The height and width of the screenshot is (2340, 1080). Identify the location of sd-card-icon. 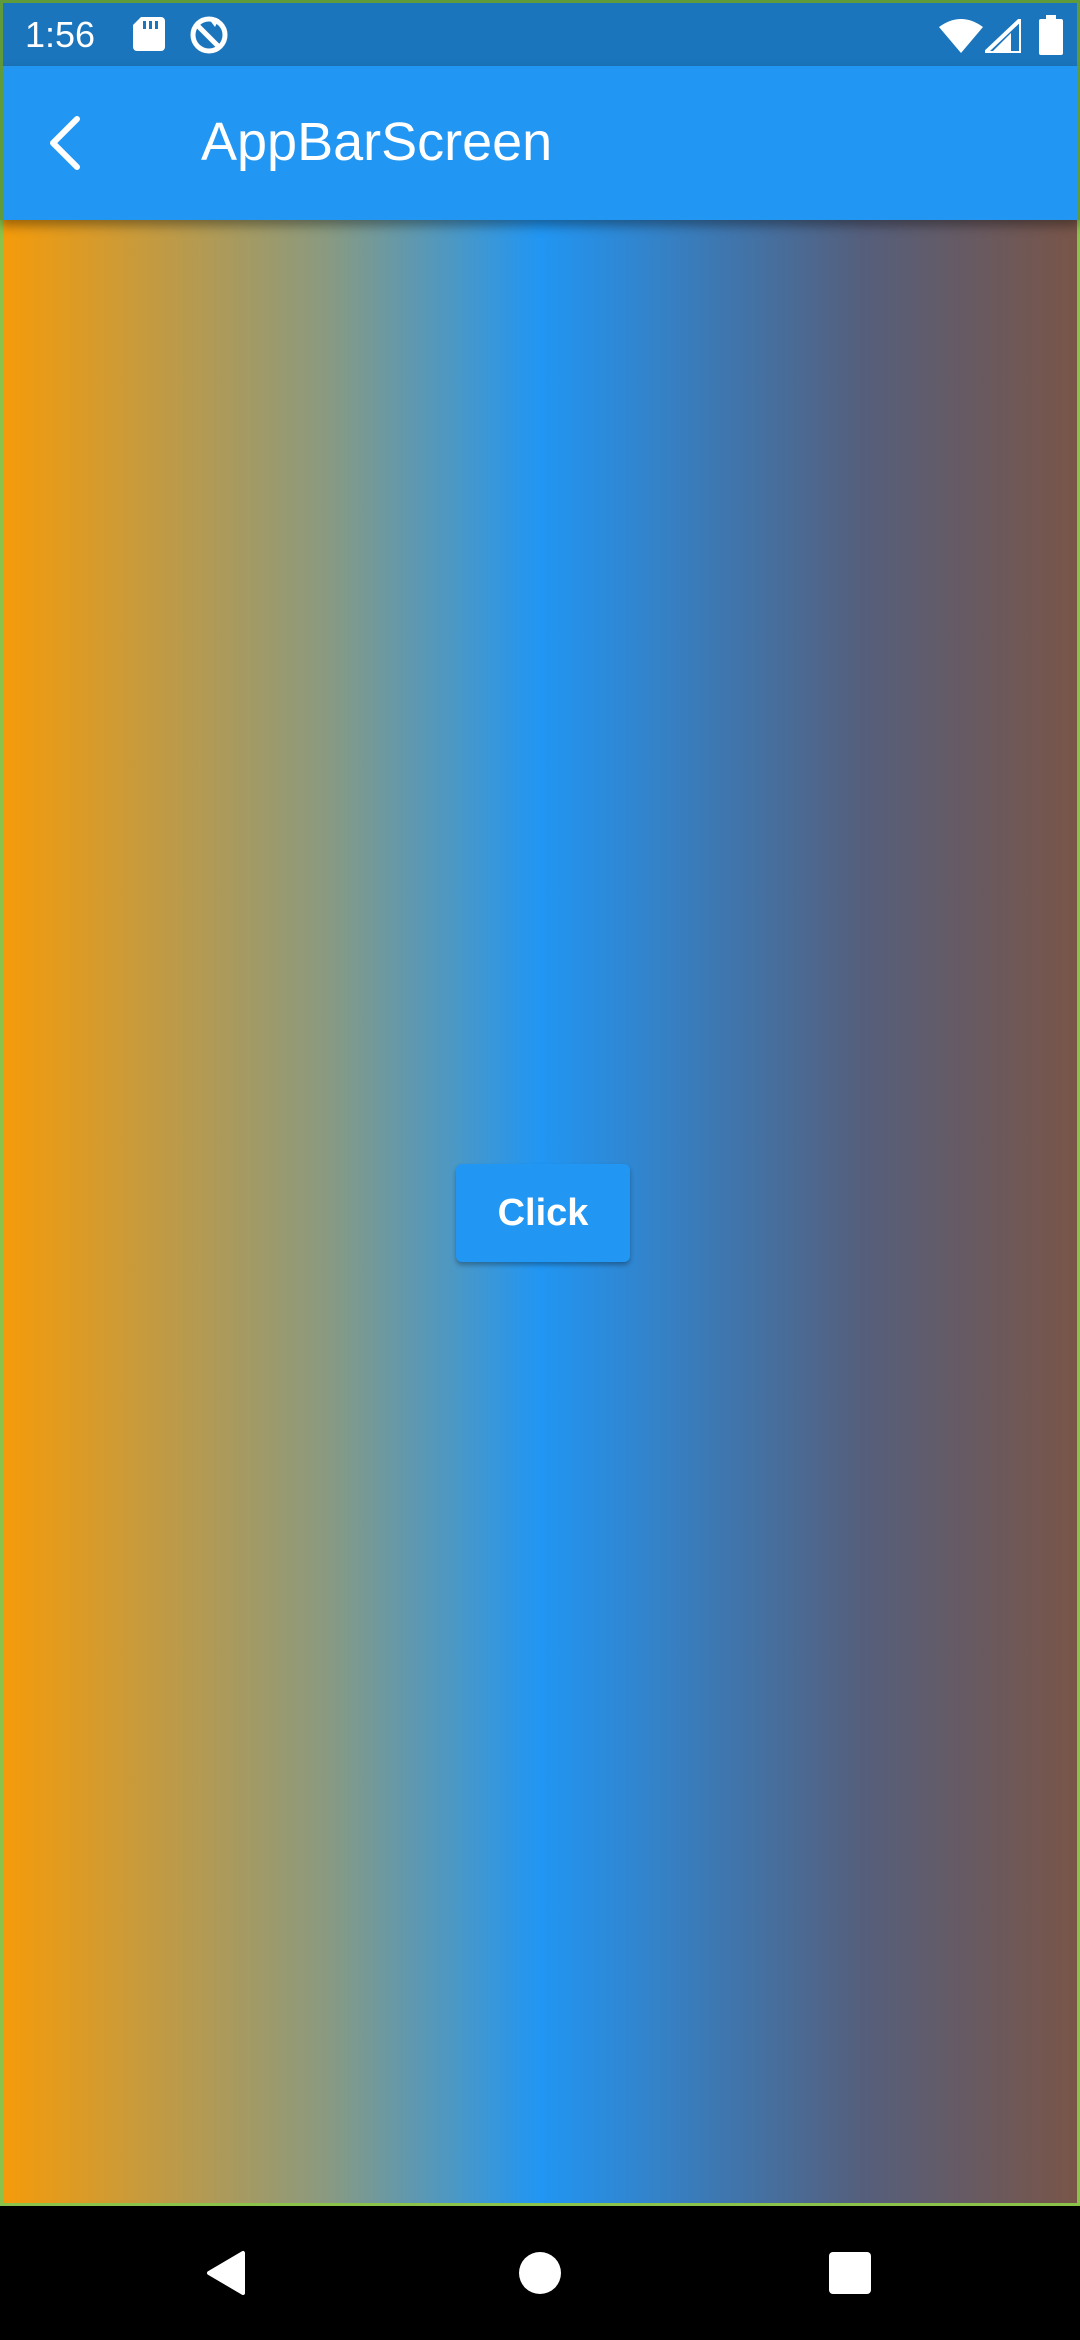
(149, 36).